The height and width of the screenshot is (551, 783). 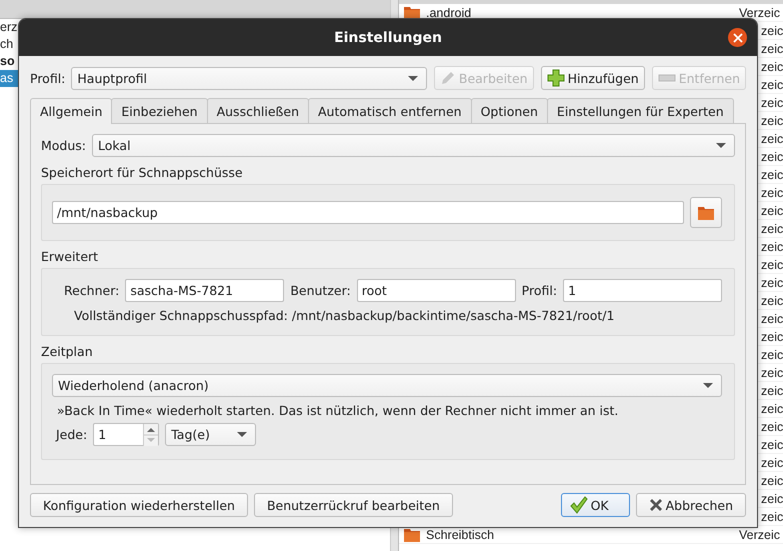 I want to click on browse-button, so click(x=706, y=212).